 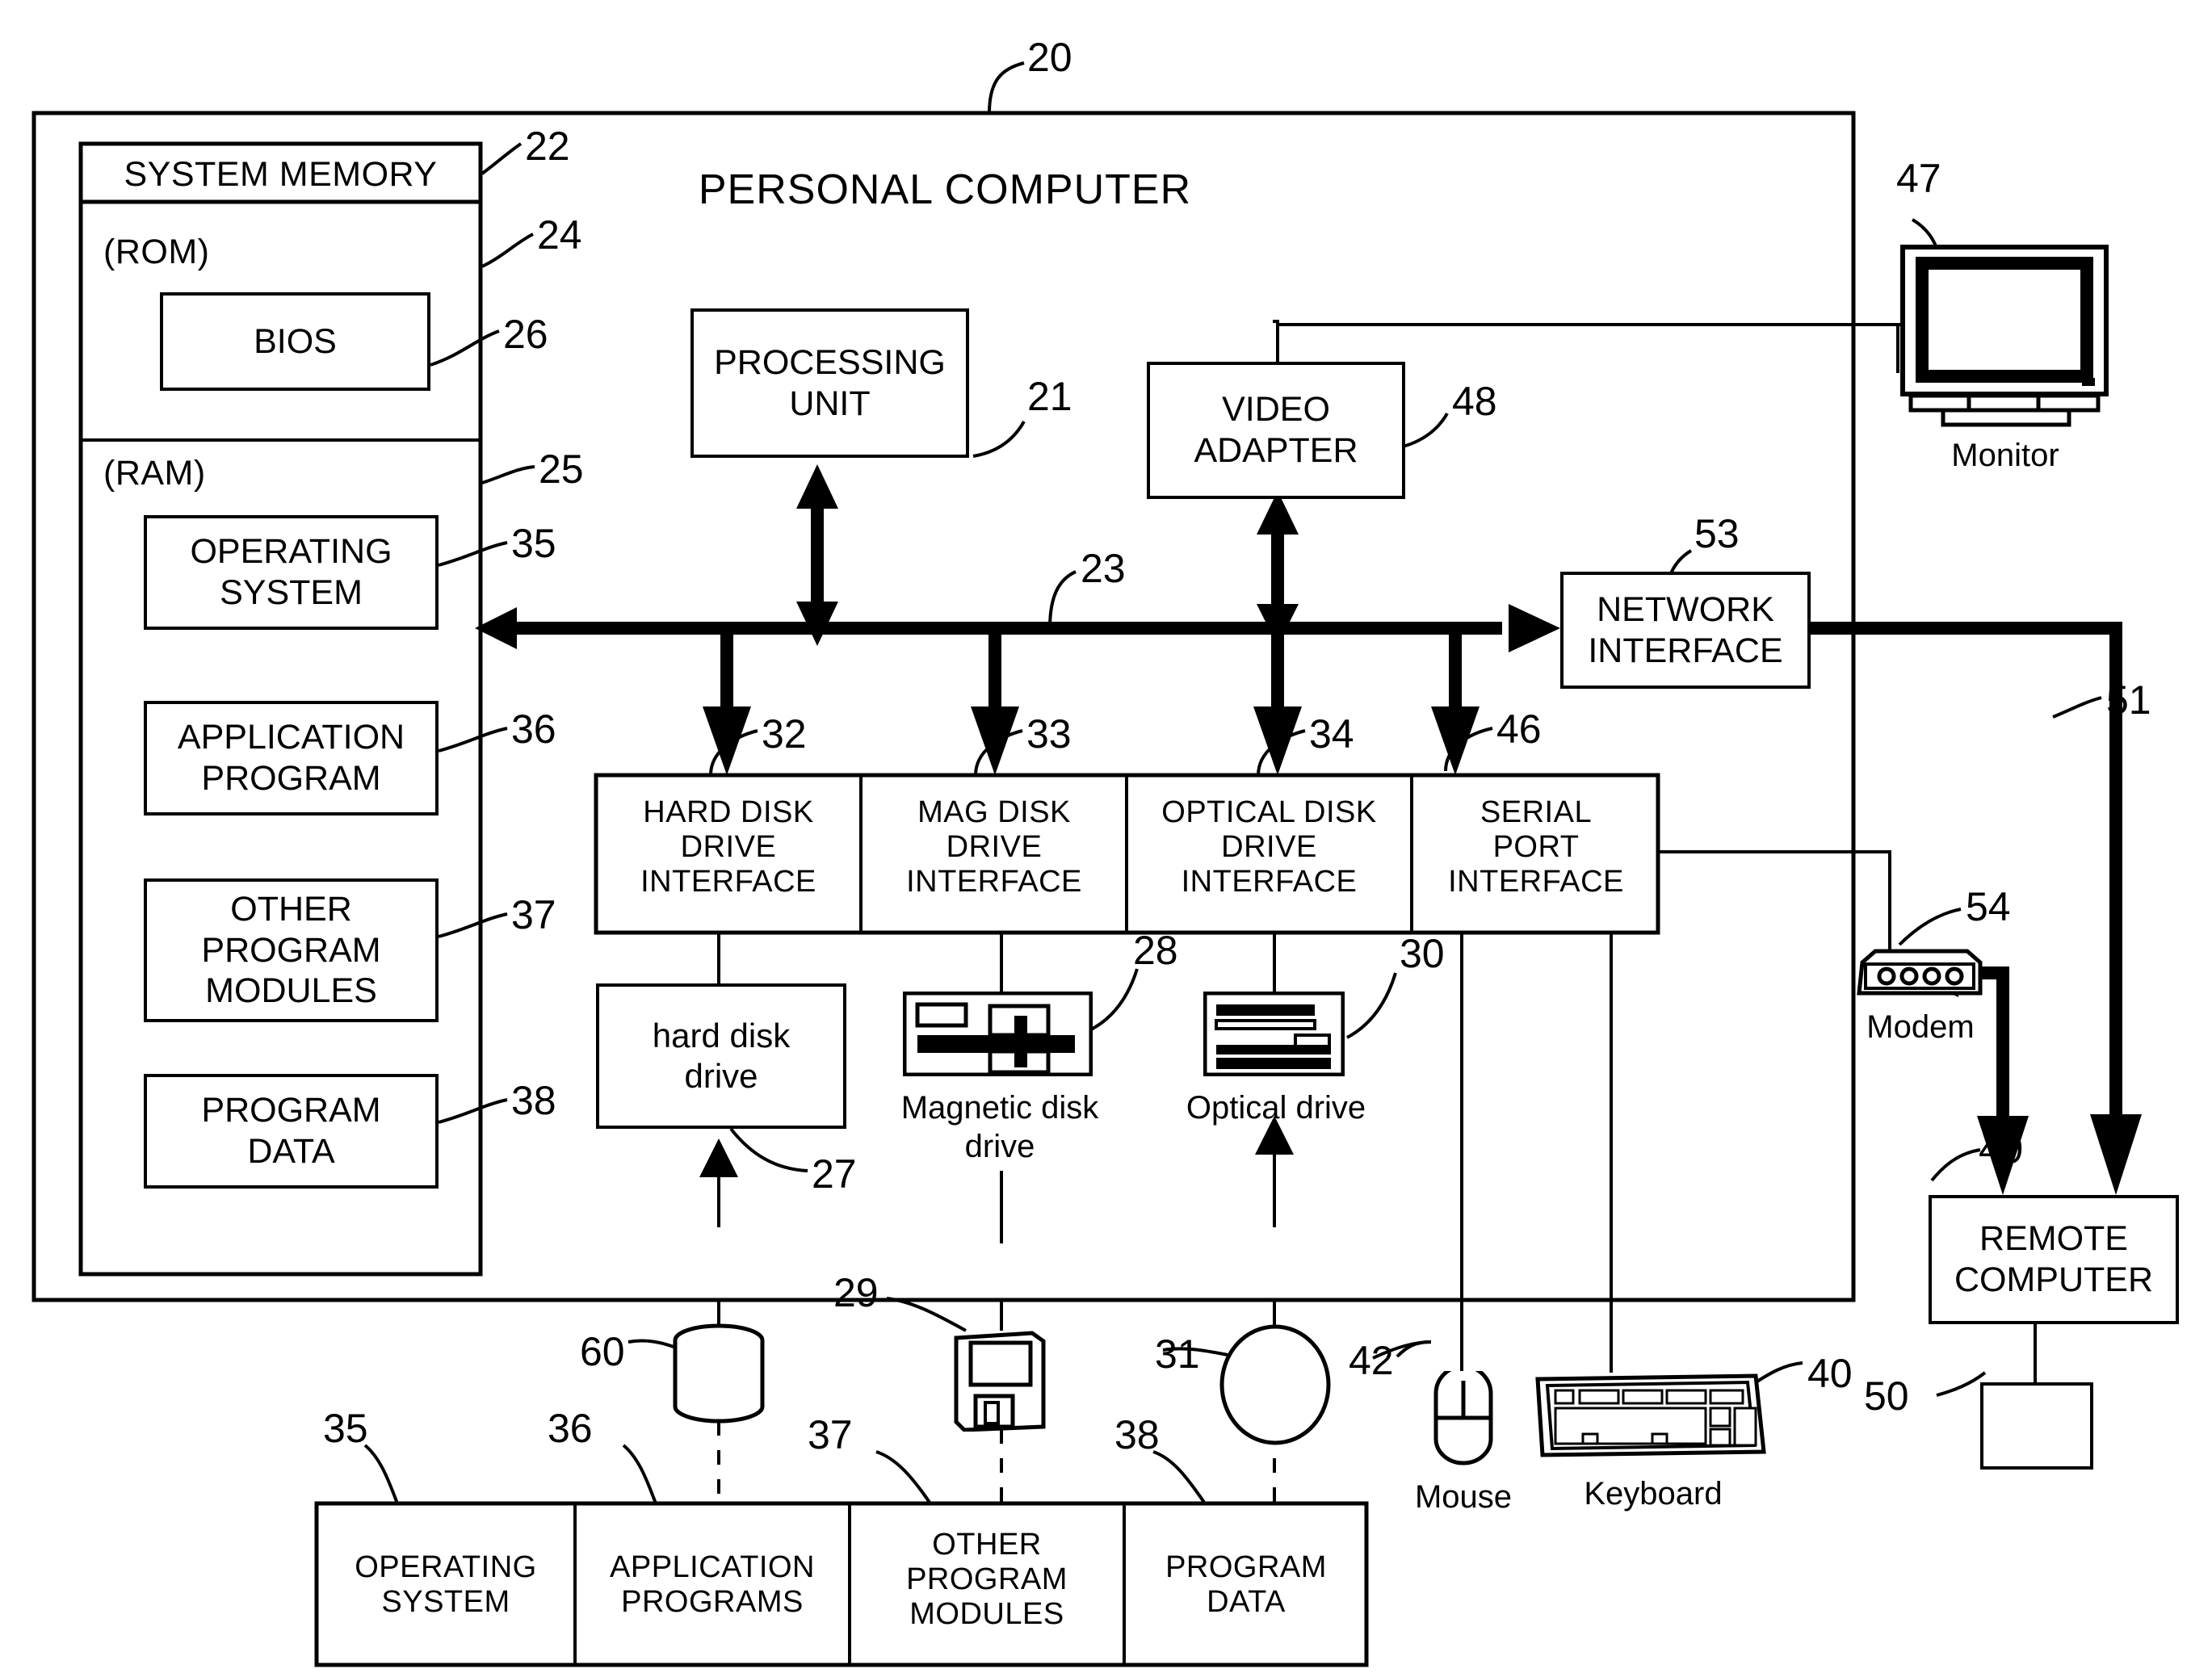 I want to click on mouse-icon, so click(x=1464, y=1415).